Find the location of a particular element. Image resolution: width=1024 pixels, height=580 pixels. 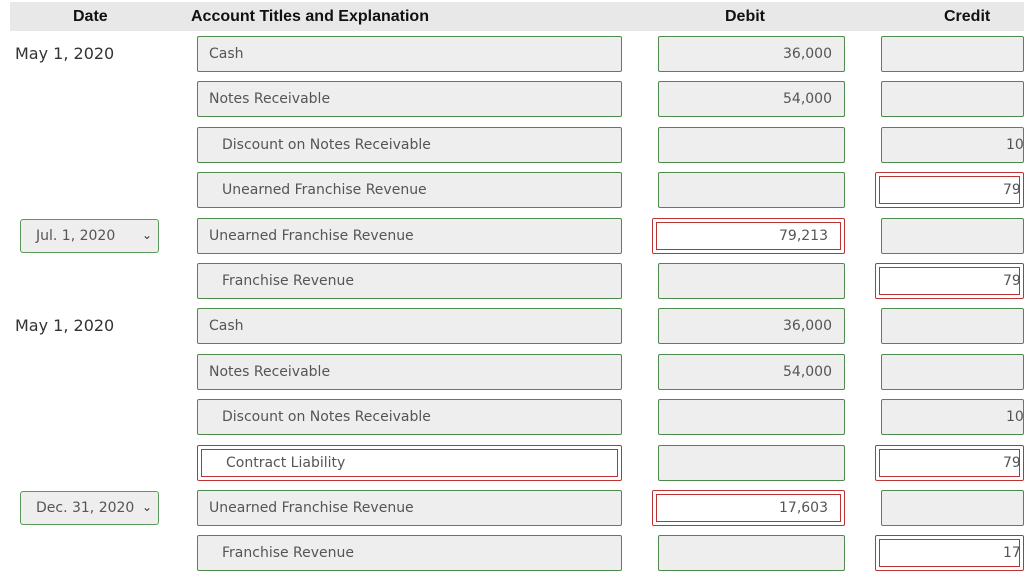

date-select-value: Jul. 1, 2020 is located at coordinates (76, 235).